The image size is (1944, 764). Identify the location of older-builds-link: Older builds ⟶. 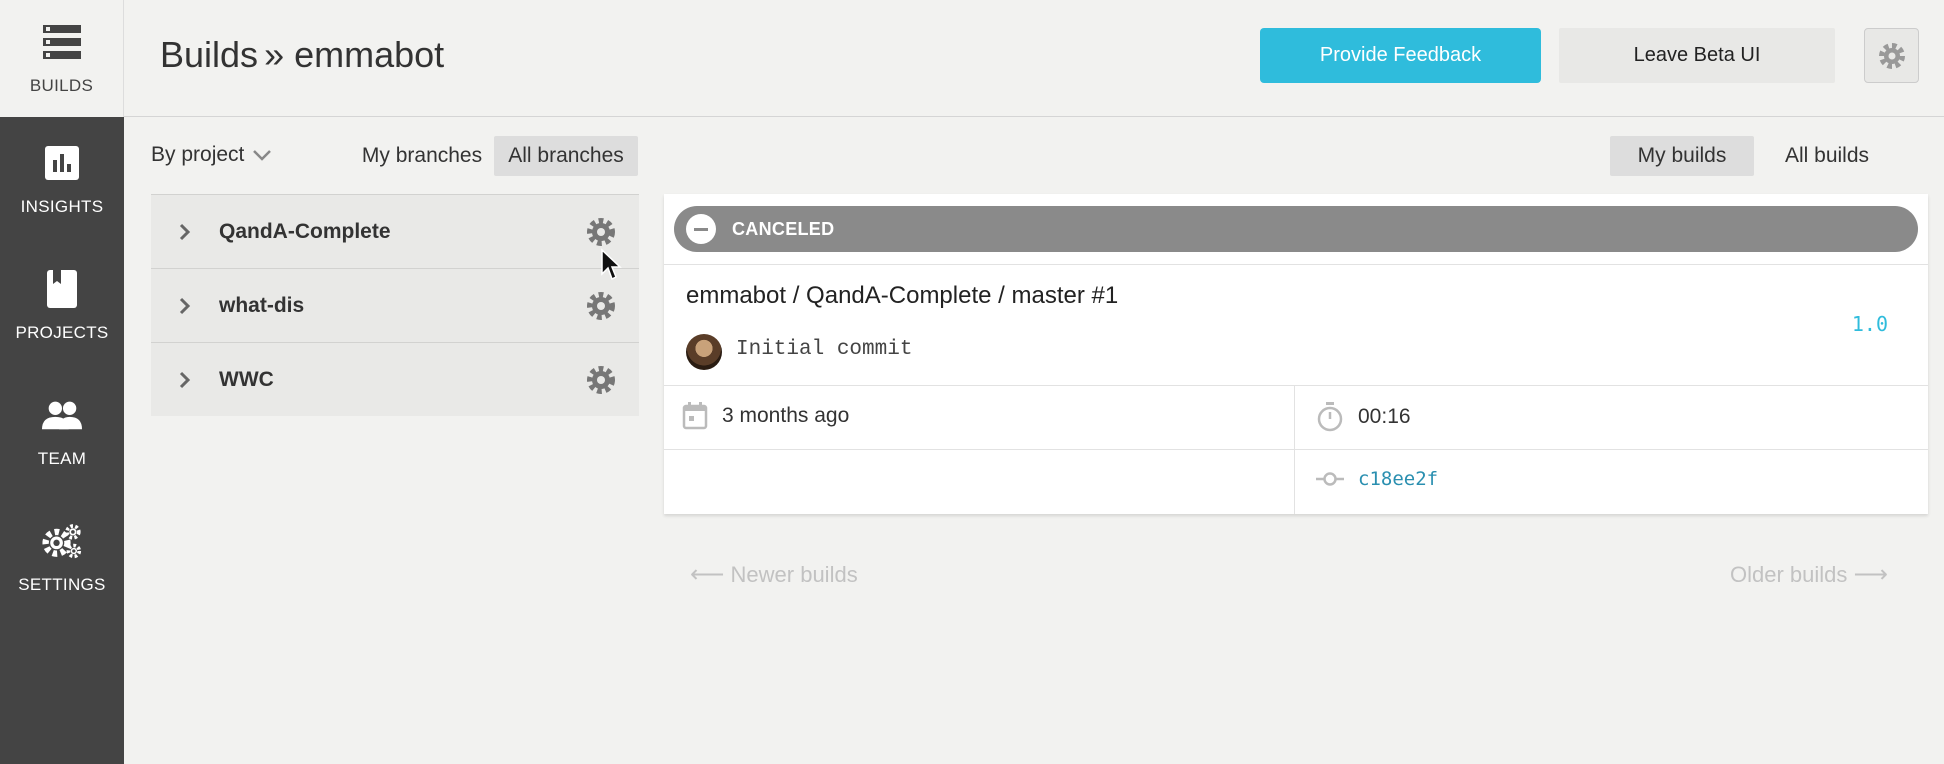
(1809, 574).